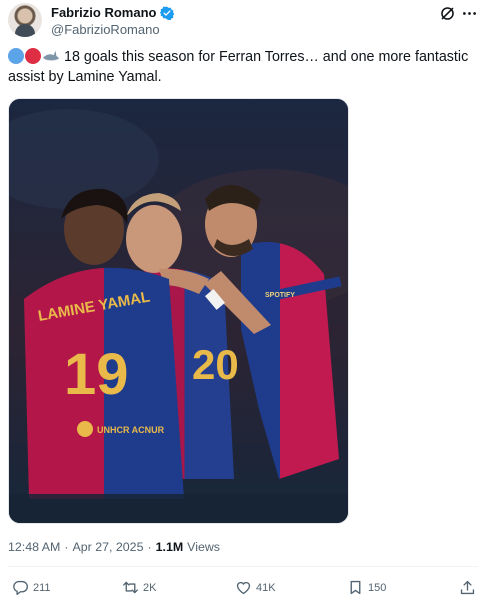 This screenshot has width=485, height=604. Describe the element at coordinates (366, 587) in the screenshot. I see `bookmark-button: 150` at that location.